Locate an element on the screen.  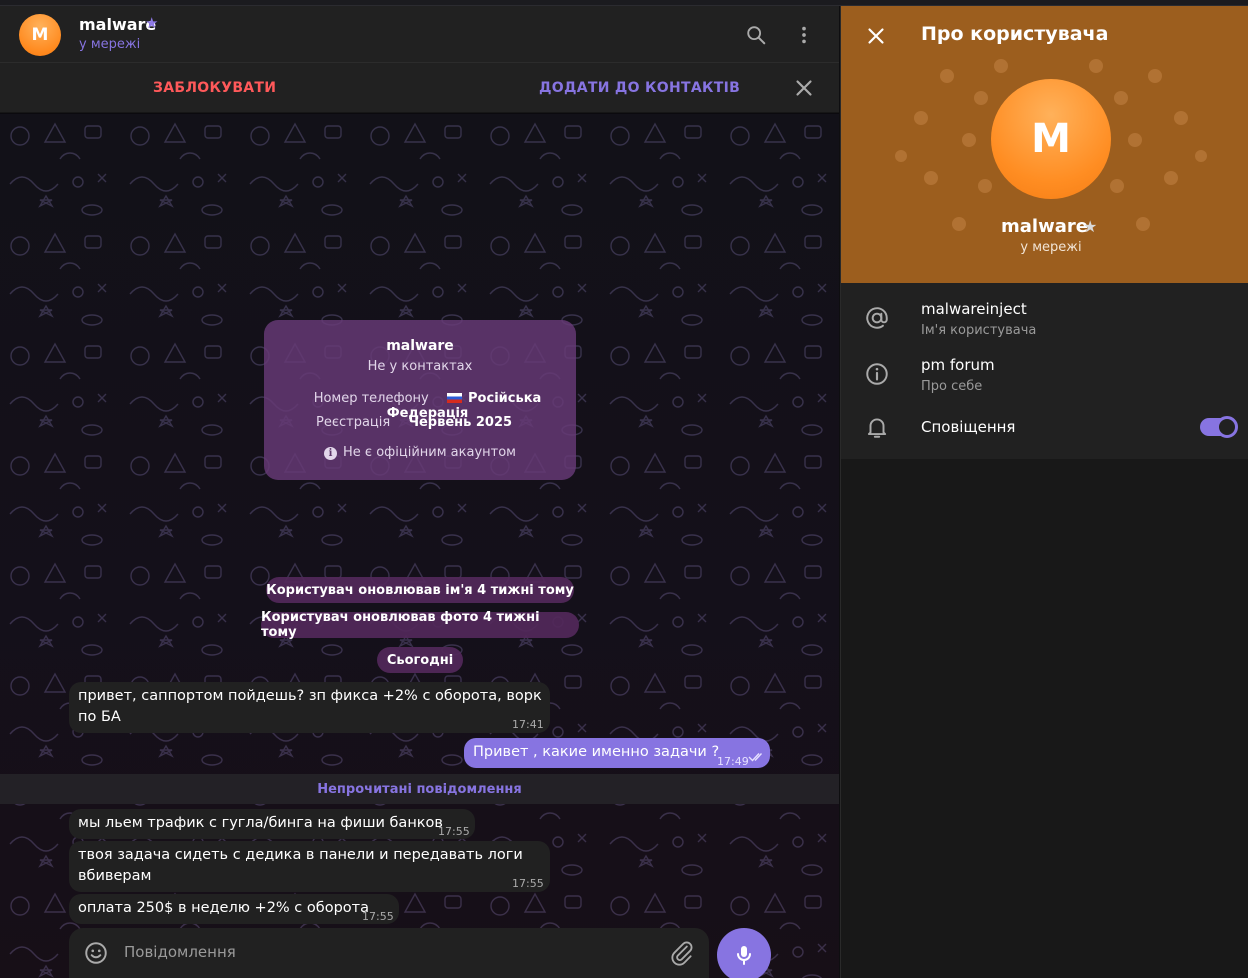
info-card-name: malware is located at coordinates (420, 346).